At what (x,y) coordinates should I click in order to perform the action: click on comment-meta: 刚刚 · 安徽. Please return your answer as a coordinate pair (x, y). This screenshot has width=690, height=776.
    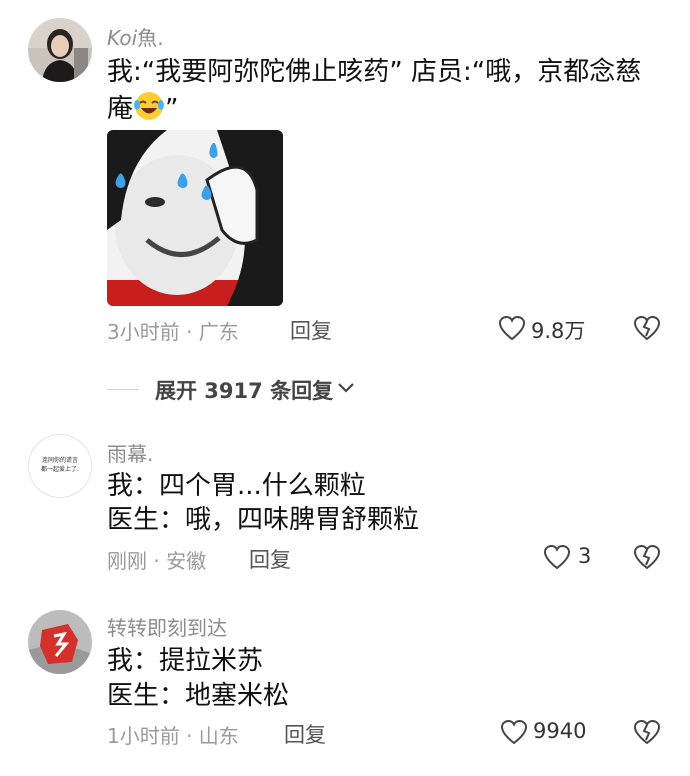
    Looking at the image, I should click on (157, 561).